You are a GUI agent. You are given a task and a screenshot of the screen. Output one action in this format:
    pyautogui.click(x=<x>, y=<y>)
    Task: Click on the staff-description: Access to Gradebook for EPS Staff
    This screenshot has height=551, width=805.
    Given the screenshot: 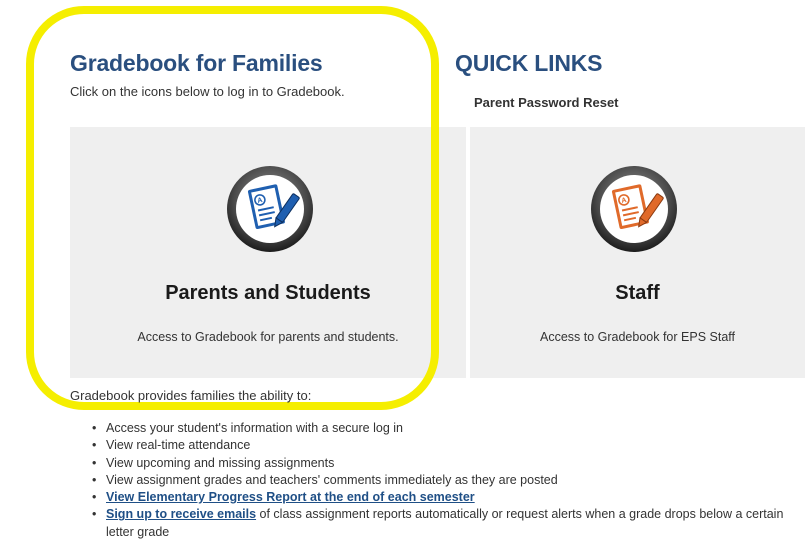 What is the action you would take?
    pyautogui.click(x=637, y=337)
    